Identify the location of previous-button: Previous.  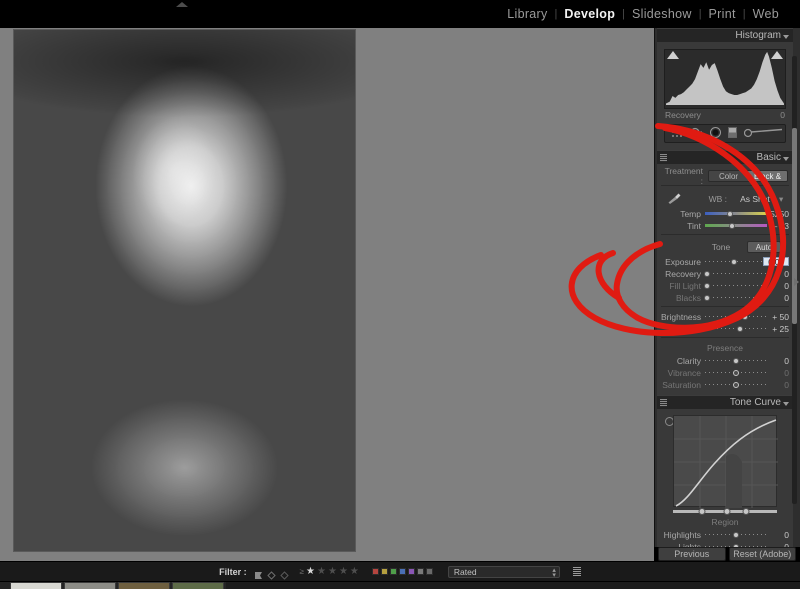
(692, 554).